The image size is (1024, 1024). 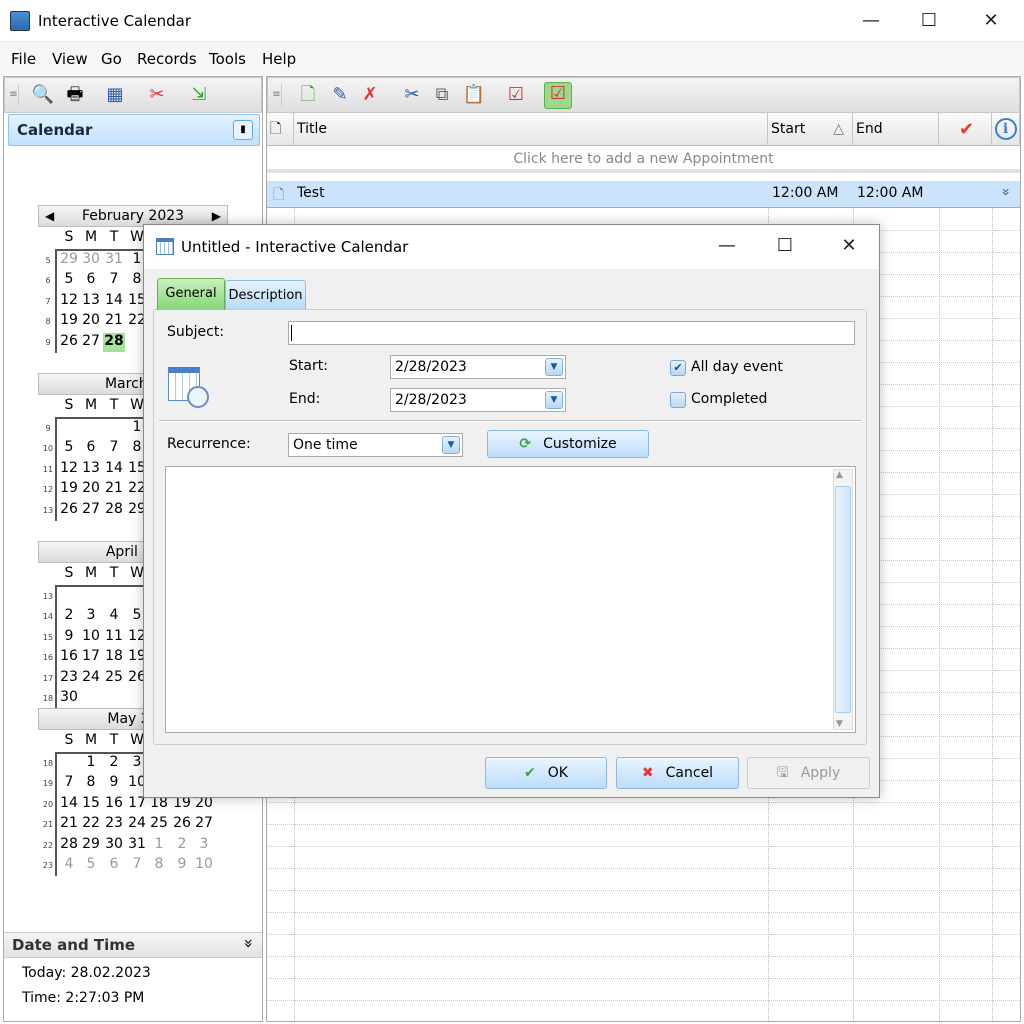 I want to click on dialog-close-button: ✕, so click(x=849, y=246).